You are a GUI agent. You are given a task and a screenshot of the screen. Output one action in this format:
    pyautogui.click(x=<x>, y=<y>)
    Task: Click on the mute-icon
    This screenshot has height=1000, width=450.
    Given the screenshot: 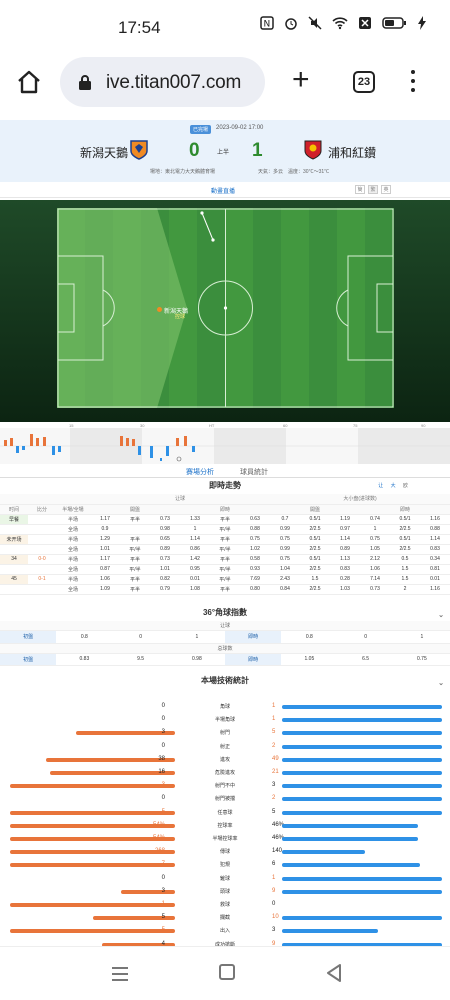 What is the action you would take?
    pyautogui.click(x=315, y=24)
    